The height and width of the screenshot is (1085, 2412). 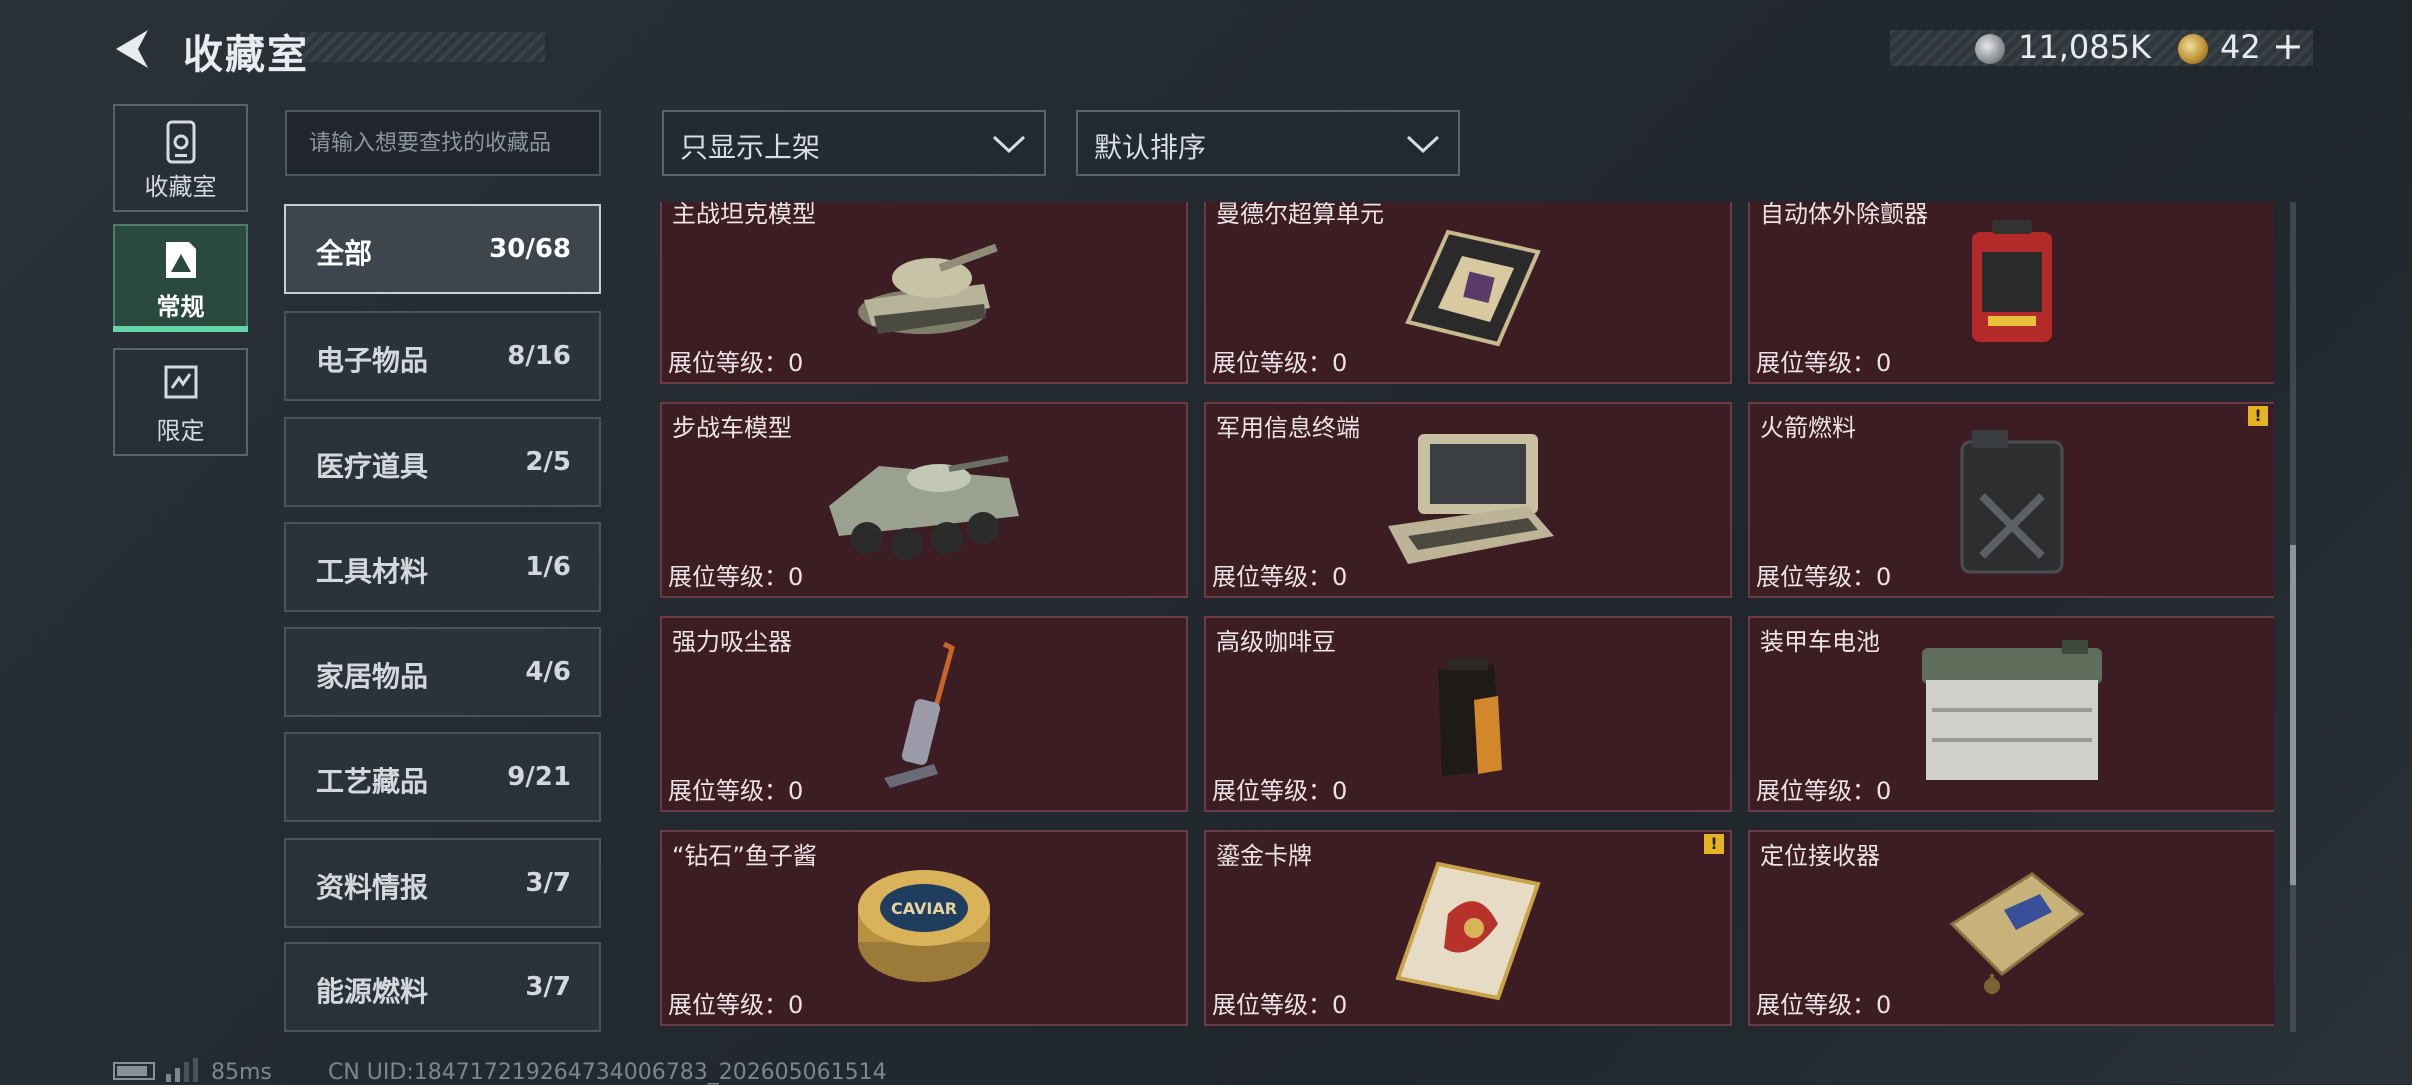 What do you see at coordinates (2288, 46) in the screenshot?
I see `add-currency-button: +` at bounding box center [2288, 46].